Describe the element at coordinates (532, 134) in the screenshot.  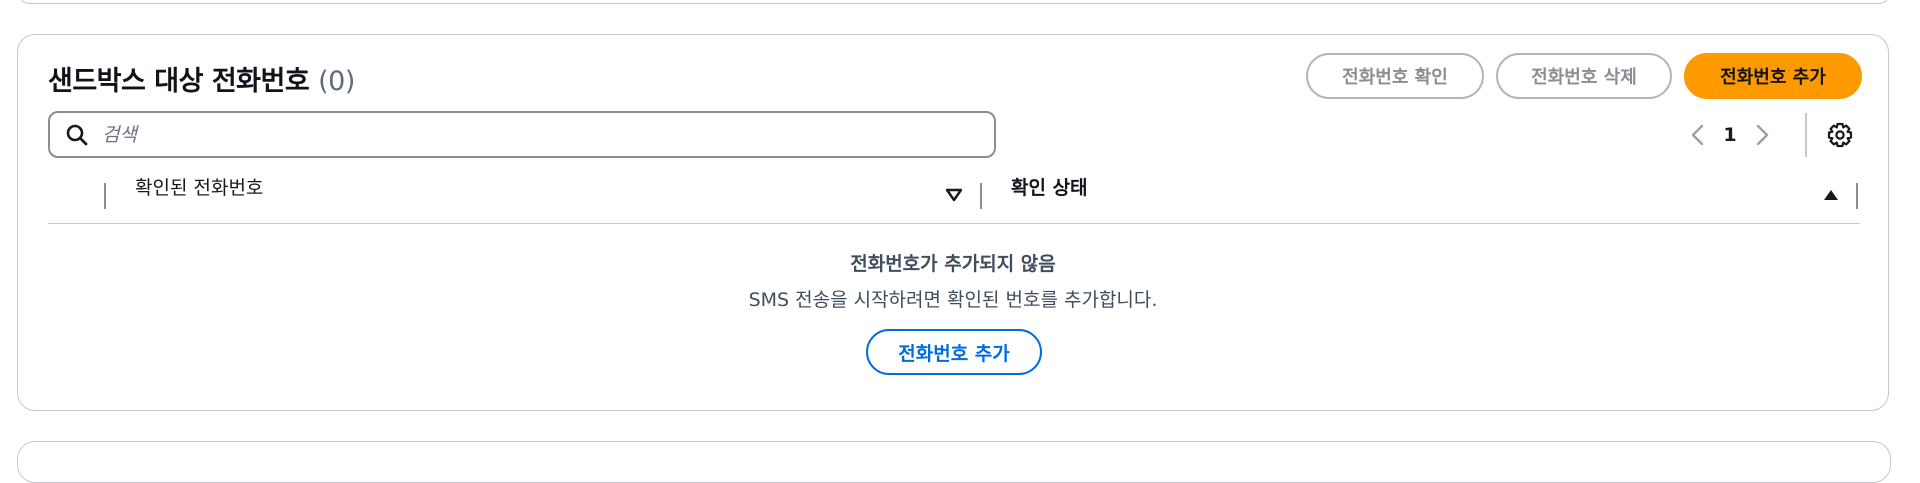
I see `search-input` at that location.